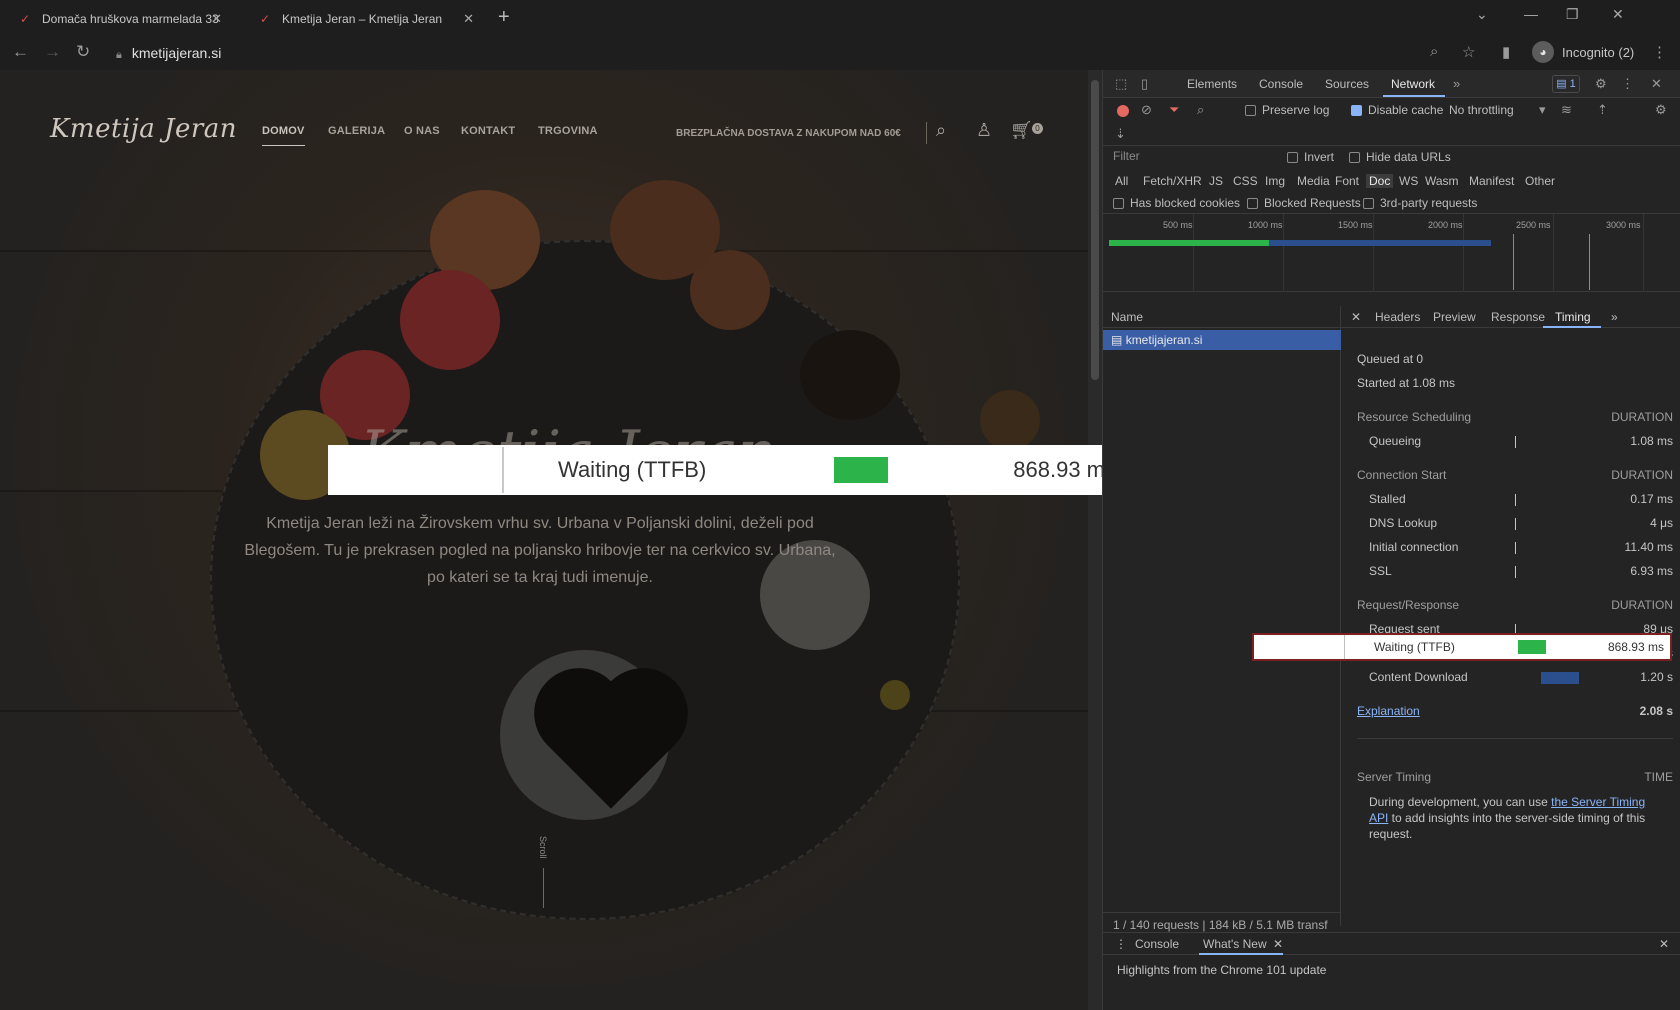  Describe the element at coordinates (1120, 134) in the screenshot. I see `export-har-icon: ⇣` at that location.